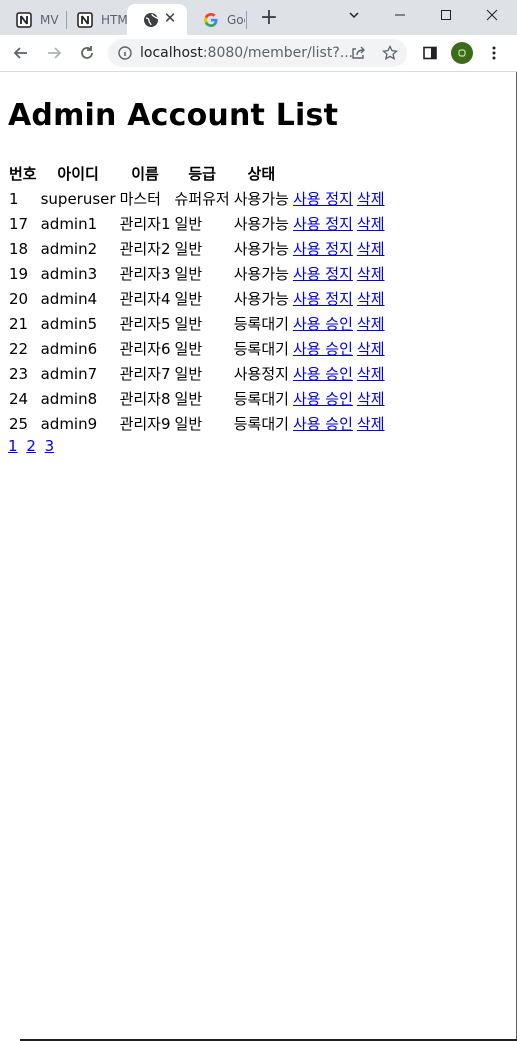 This screenshot has width=517, height=1041. What do you see at coordinates (492, 15) in the screenshot?
I see `close-window-icon` at bounding box center [492, 15].